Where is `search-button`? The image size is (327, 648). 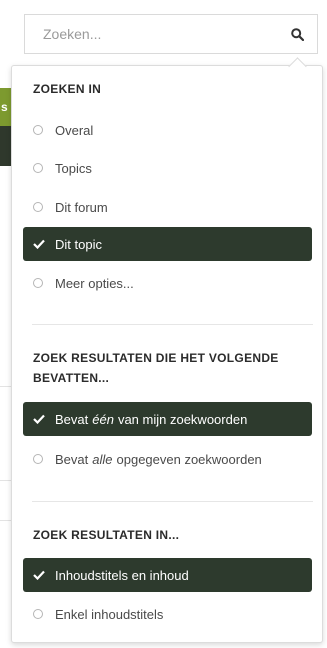 search-button is located at coordinates (297, 34).